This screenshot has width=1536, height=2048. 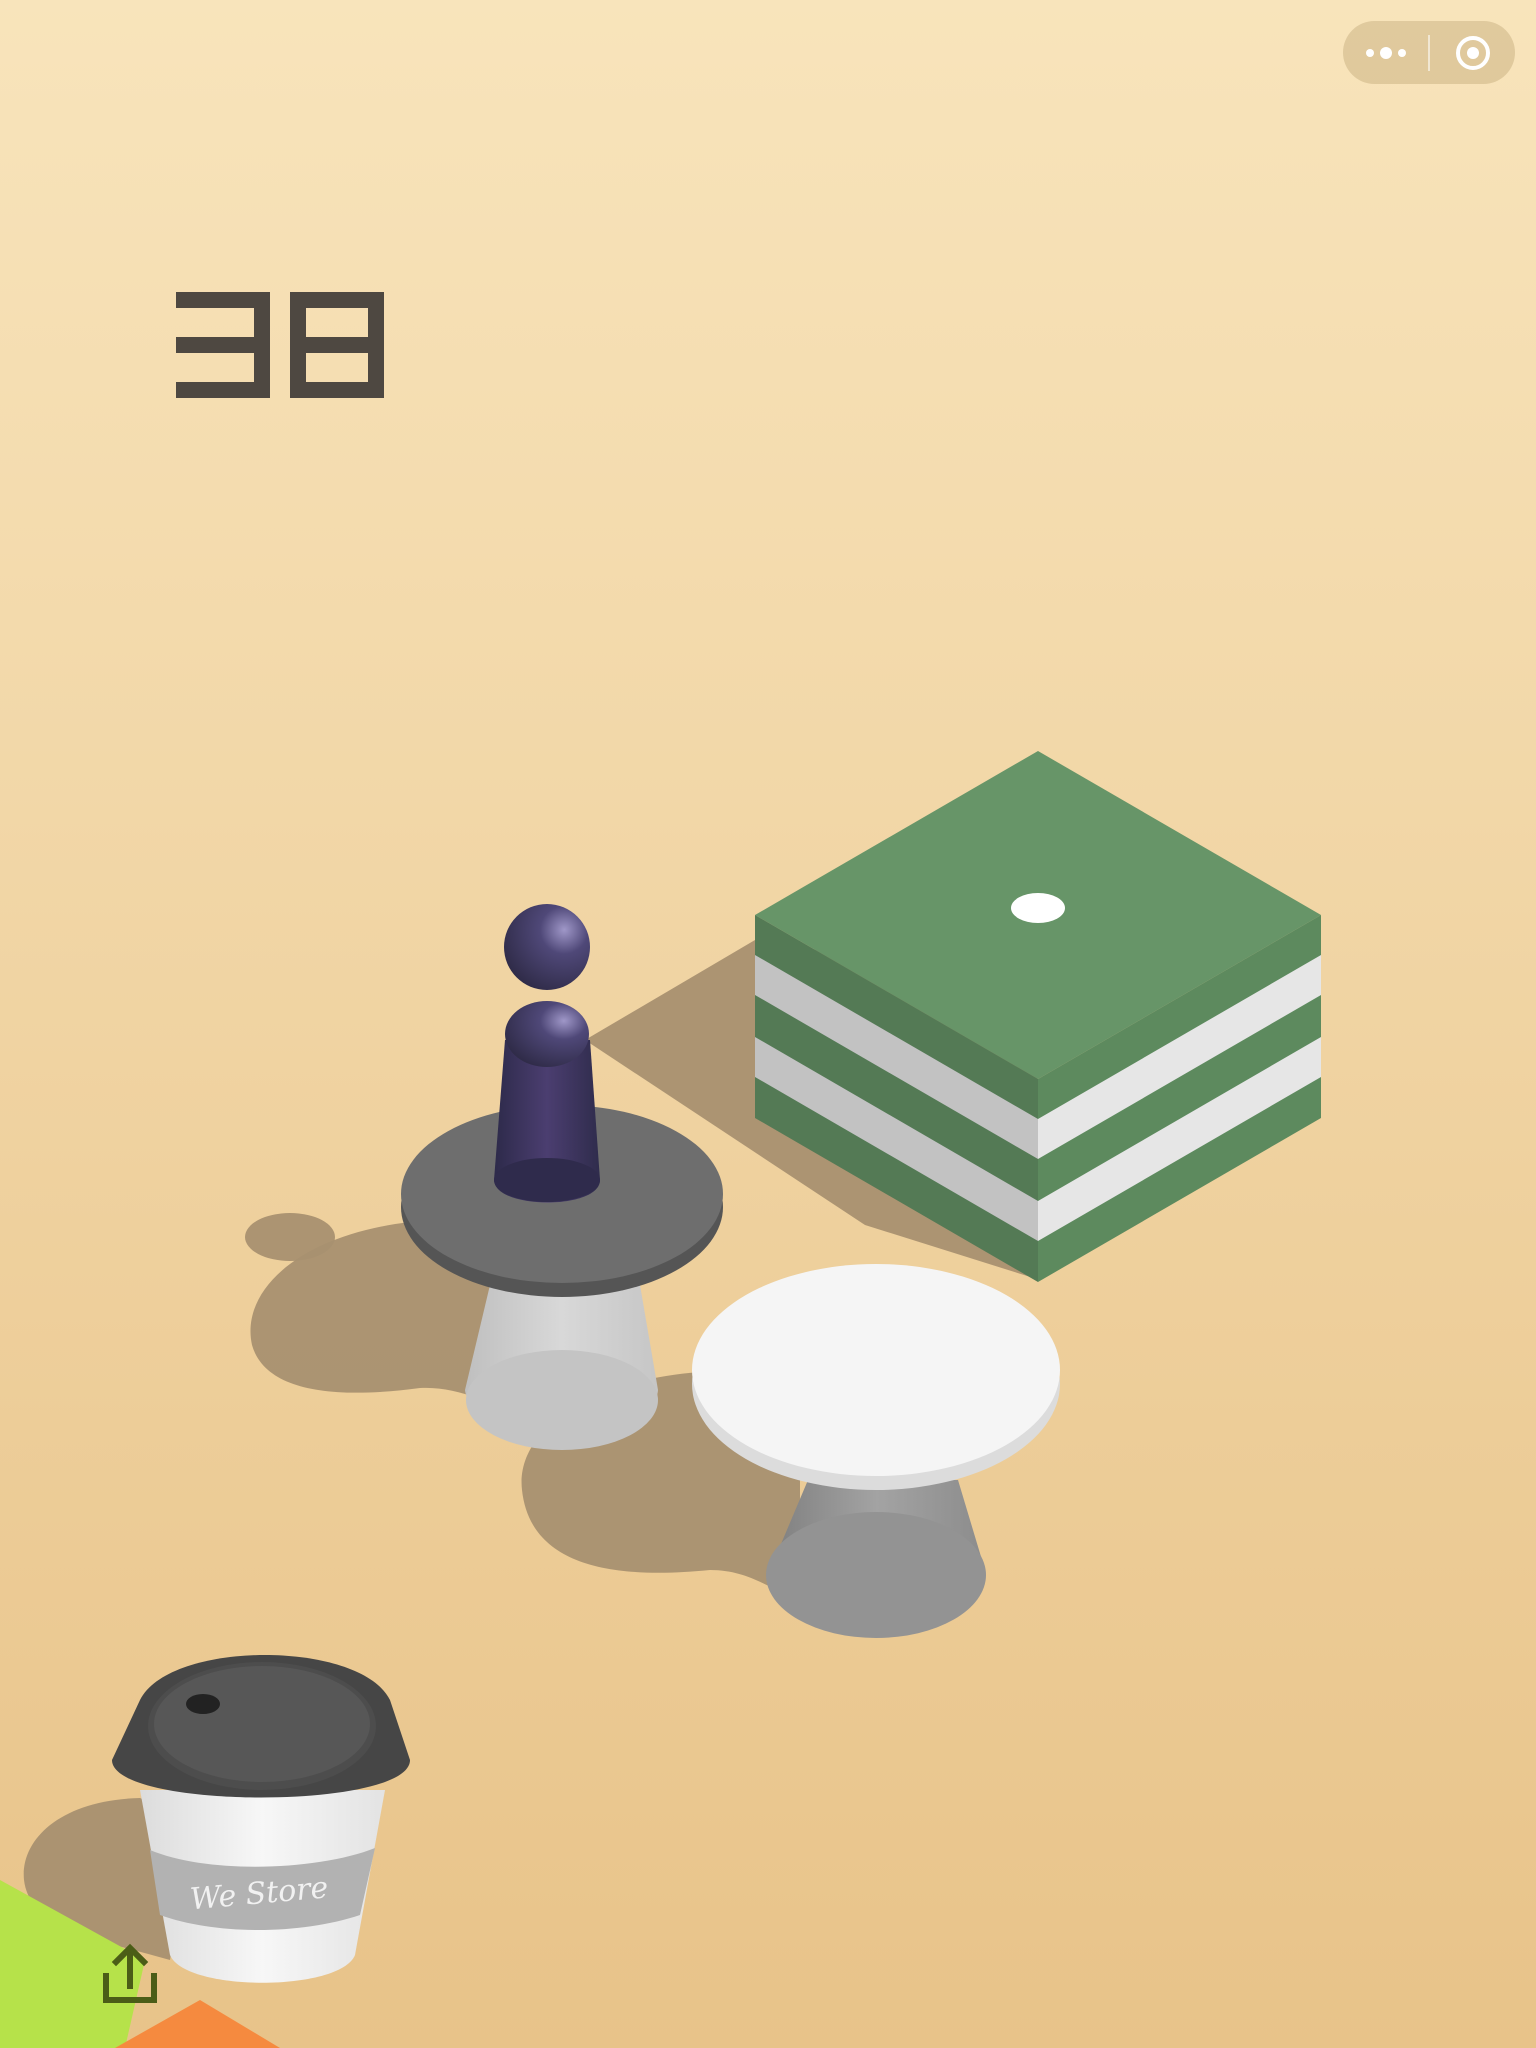 I want to click on cup-lid-hole, so click(x=203, y=1704).